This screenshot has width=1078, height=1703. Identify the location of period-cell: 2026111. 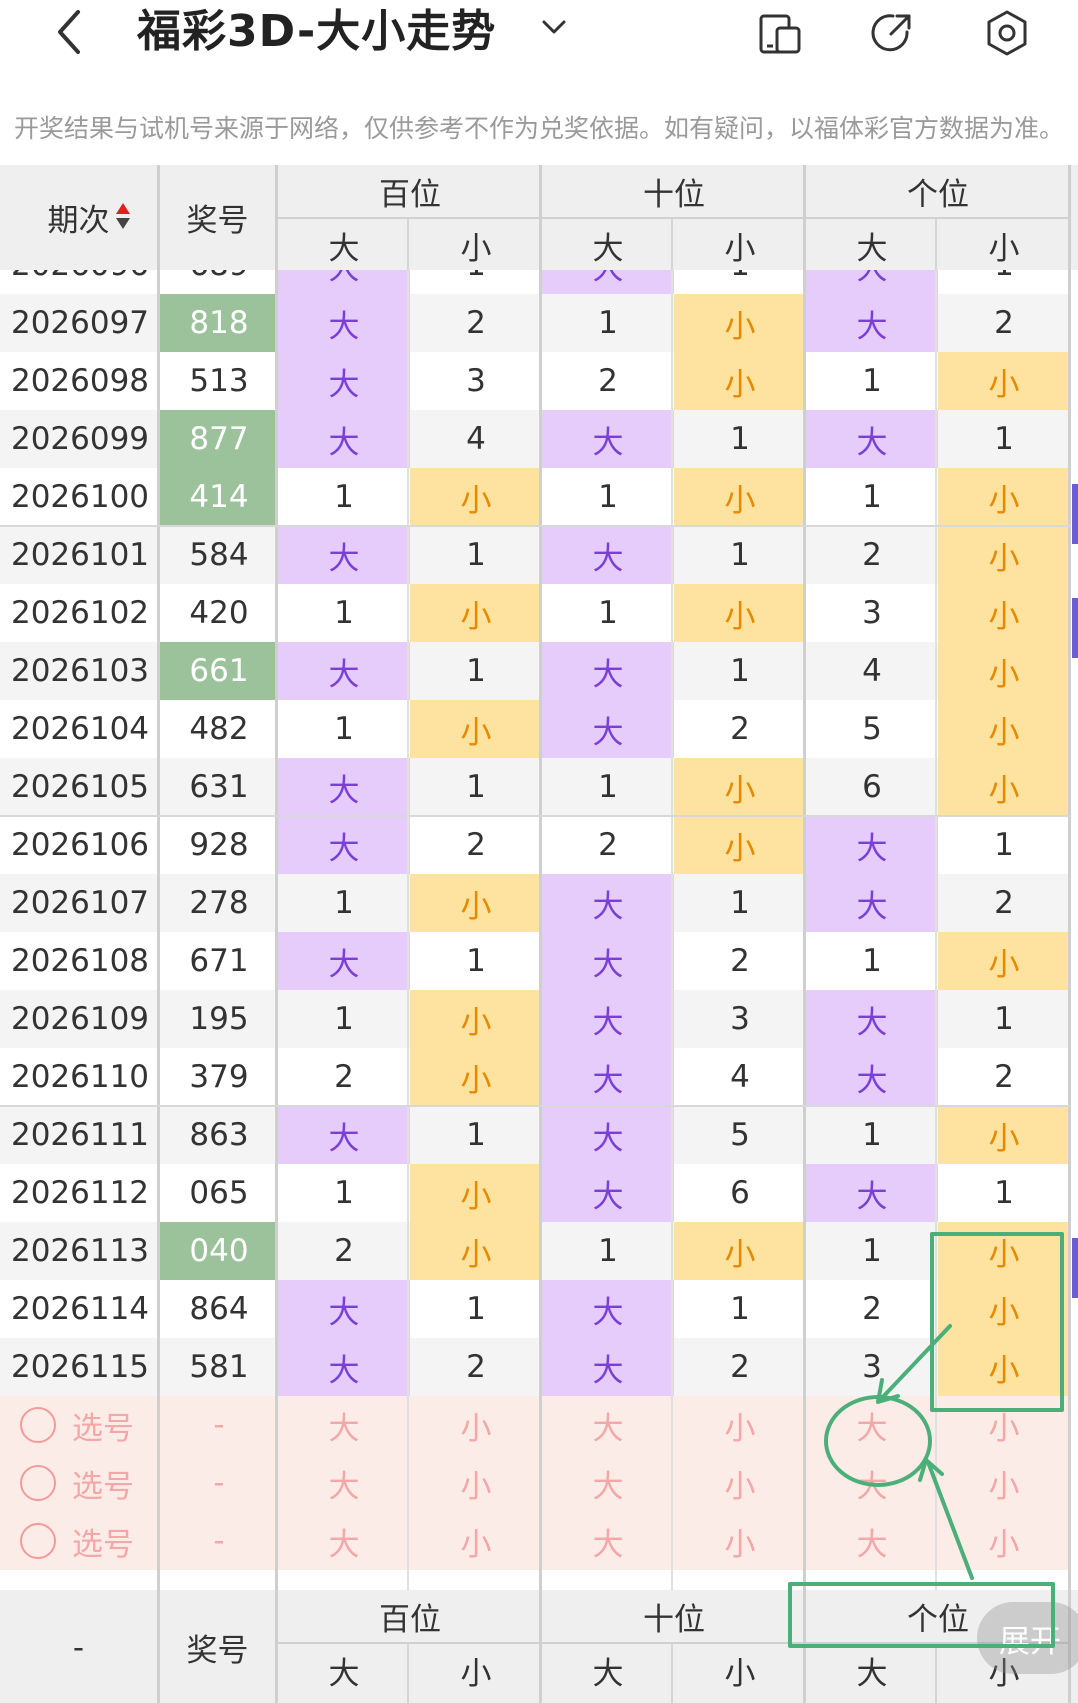
(80, 1135).